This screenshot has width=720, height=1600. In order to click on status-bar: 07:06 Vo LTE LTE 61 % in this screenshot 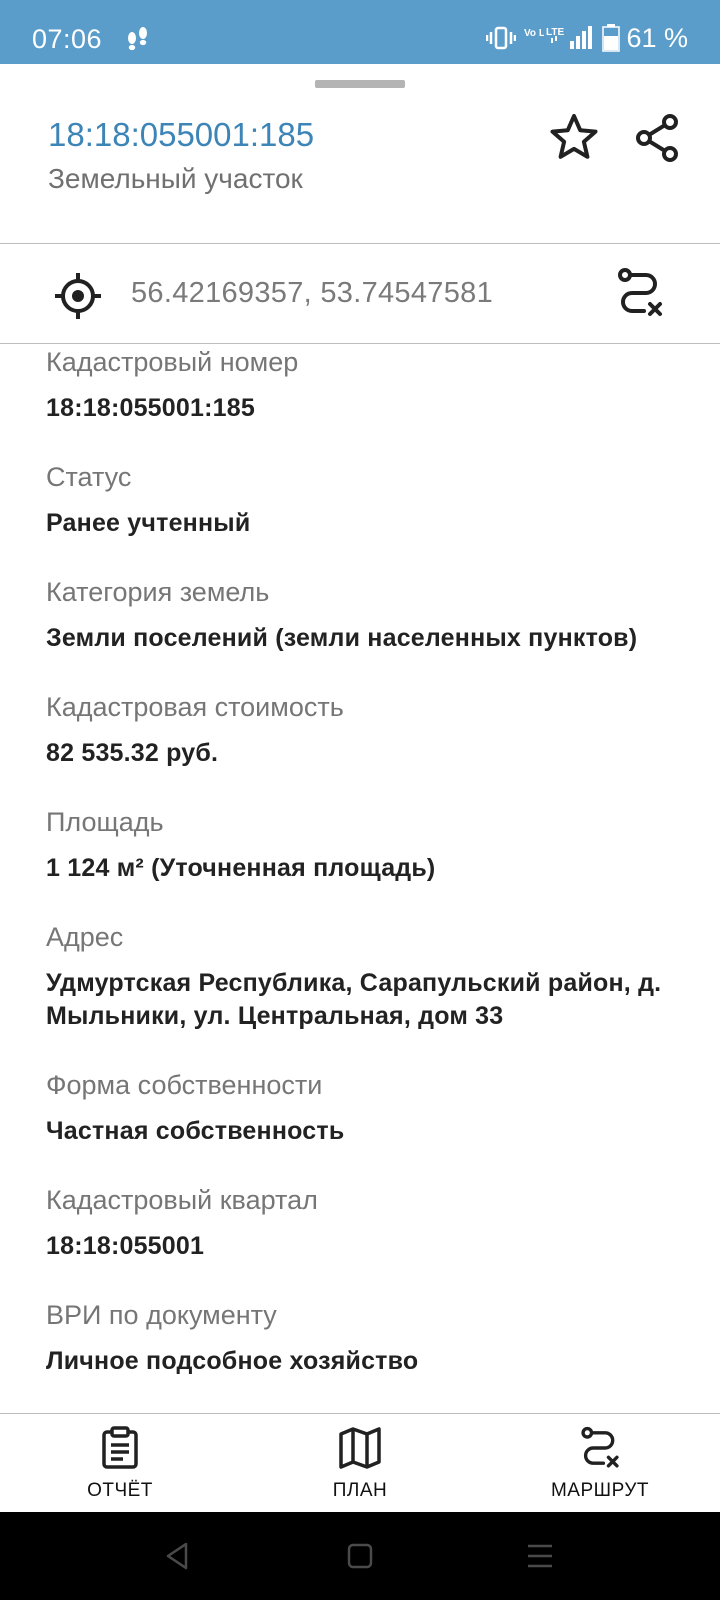, I will do `click(360, 32)`.